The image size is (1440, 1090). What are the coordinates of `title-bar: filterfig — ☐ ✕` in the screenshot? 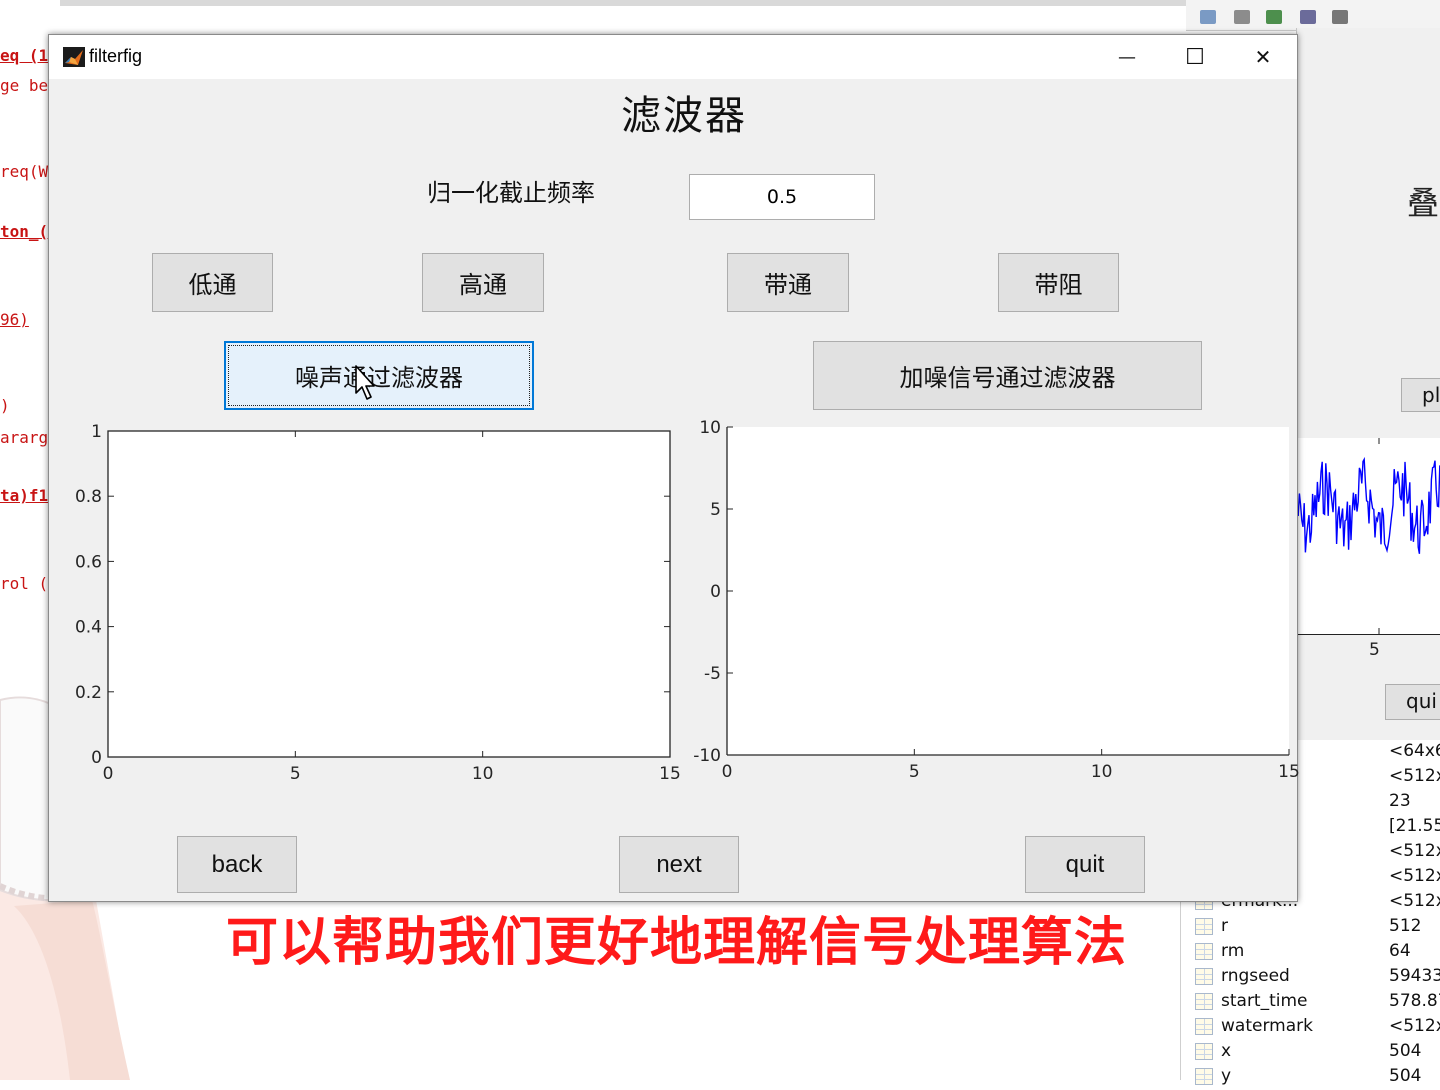 It's located at (673, 57).